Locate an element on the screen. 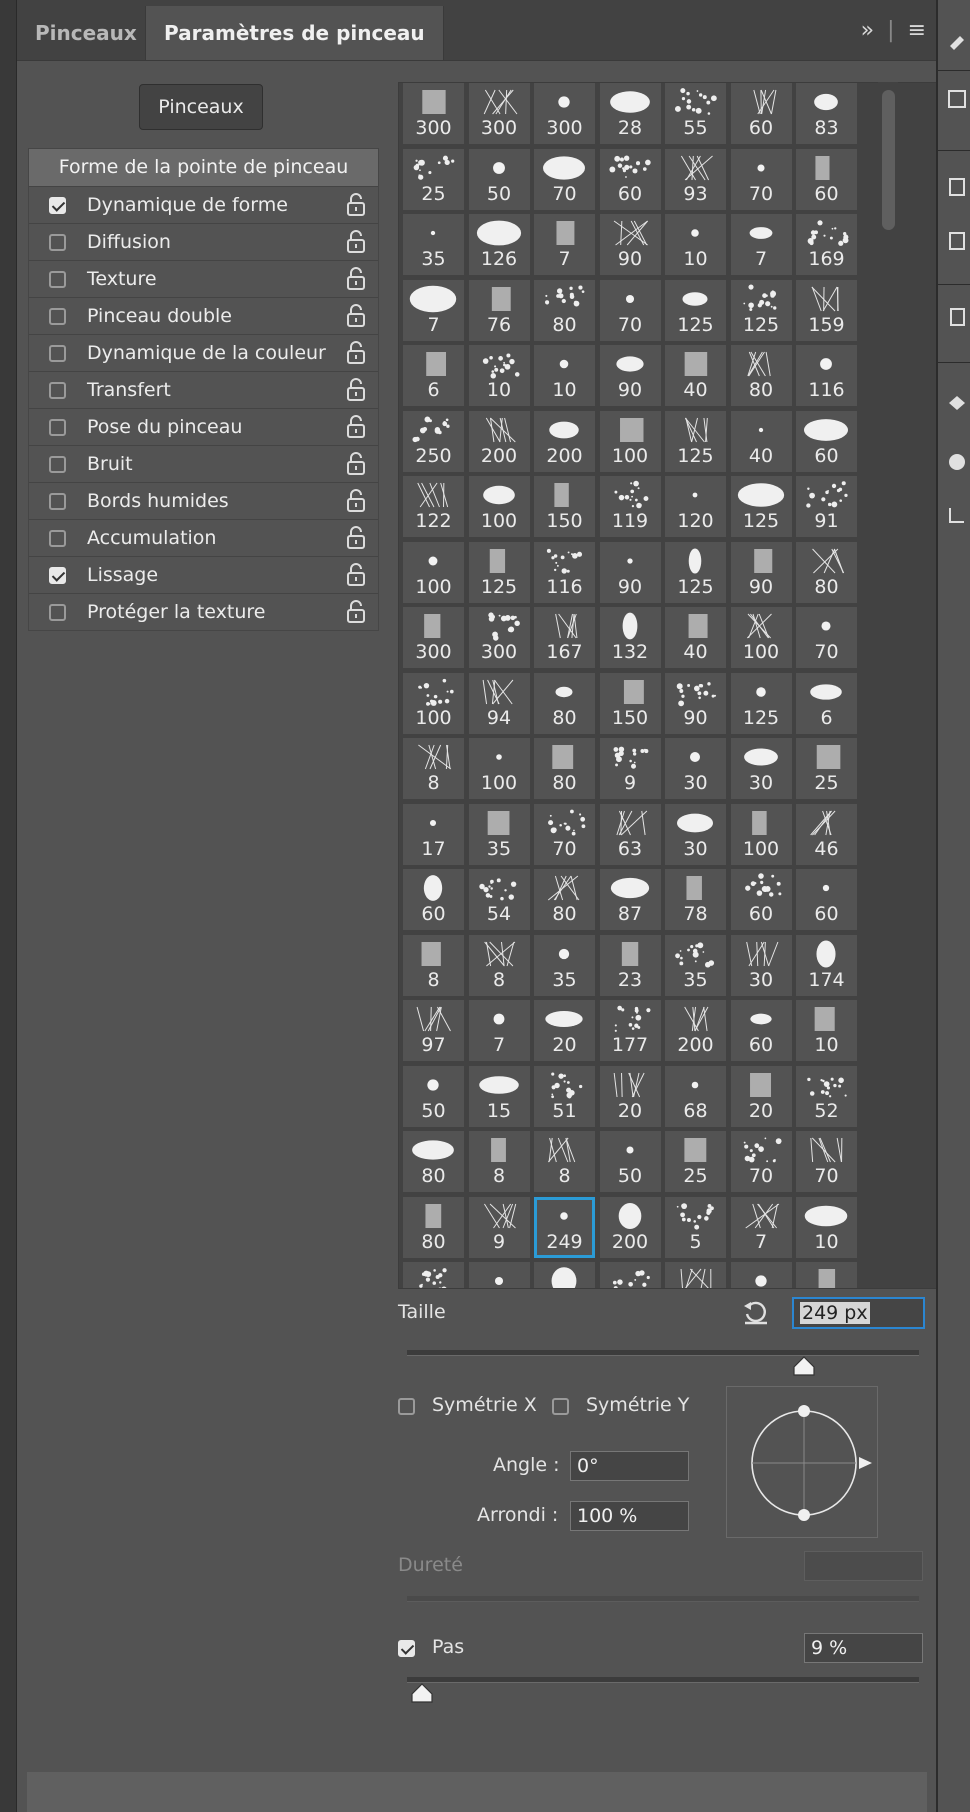  brush-tip-cell: 150 is located at coordinates (630, 703).